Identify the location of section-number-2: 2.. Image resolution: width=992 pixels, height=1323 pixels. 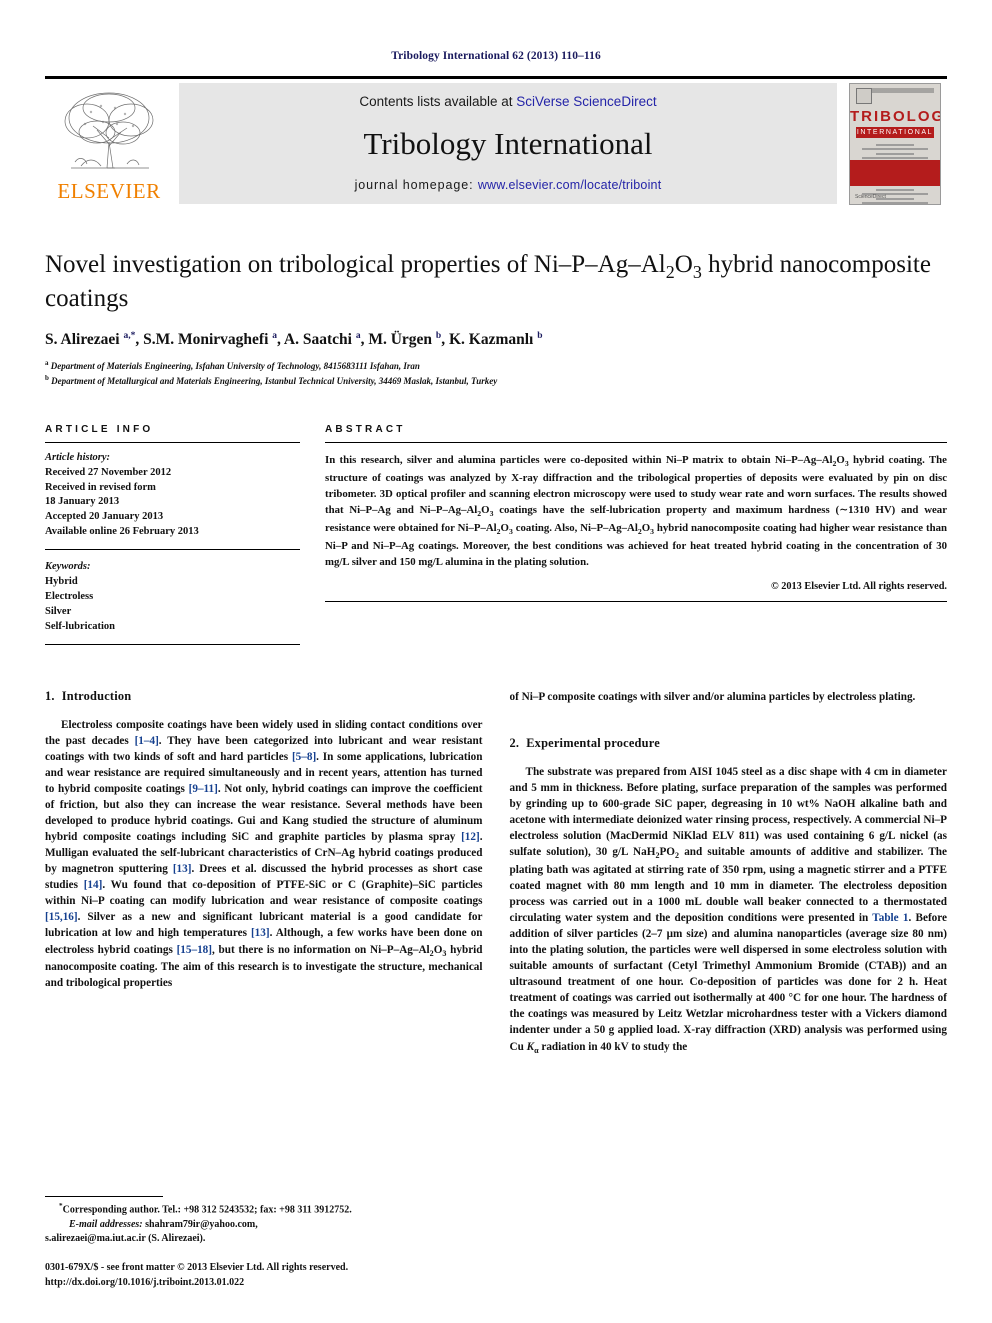
(514, 742).